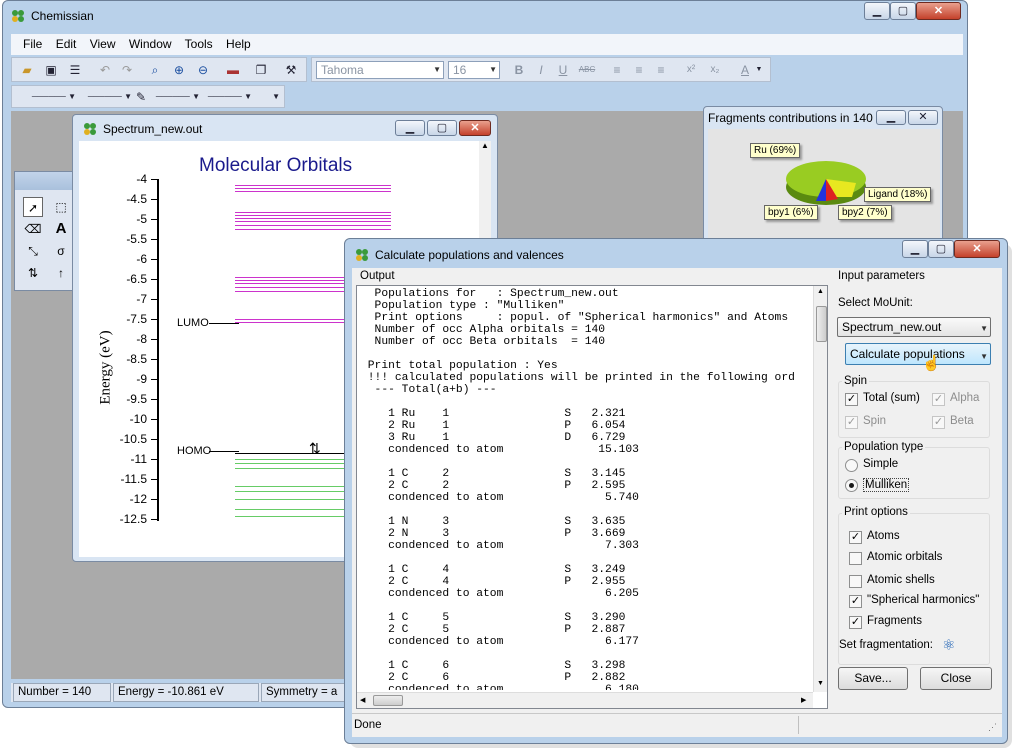 The height and width of the screenshot is (753, 1024). I want to click on align-right-icon: ≡, so click(661, 70).